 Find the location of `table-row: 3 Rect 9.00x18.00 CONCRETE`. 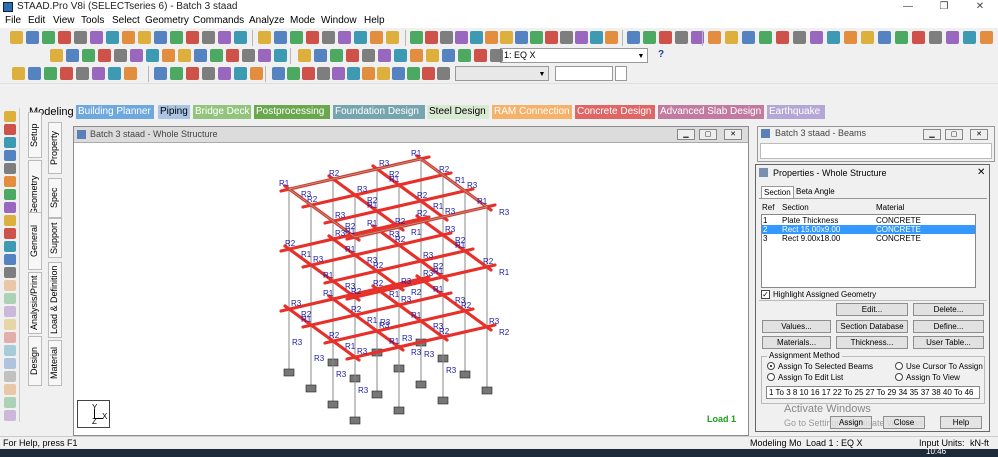

table-row: 3 Rect 9.00x18.00 CONCRETE is located at coordinates (868, 238).